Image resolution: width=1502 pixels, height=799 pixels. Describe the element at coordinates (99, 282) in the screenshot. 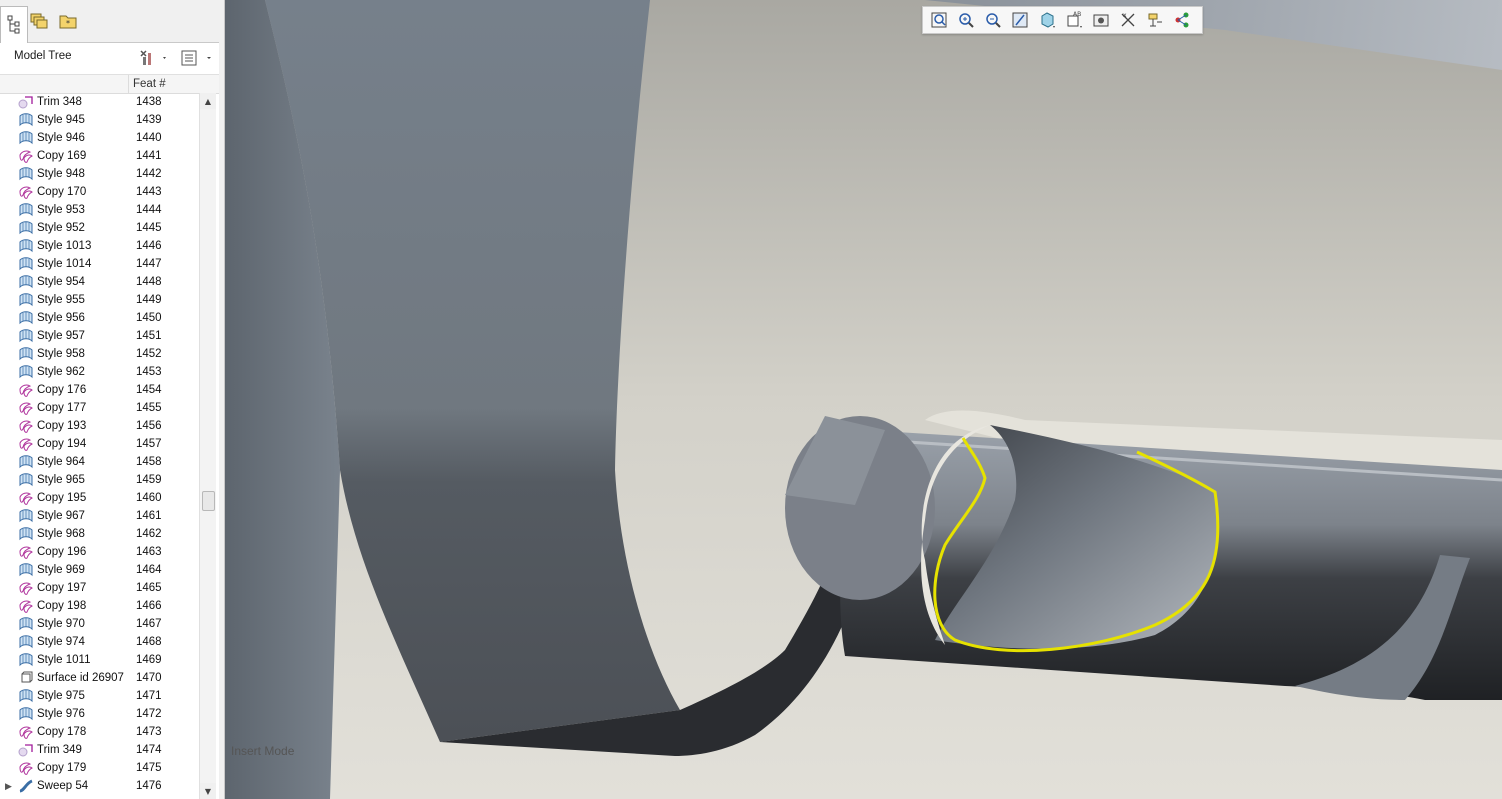

I see `tree-row: Style 954 1448` at that location.